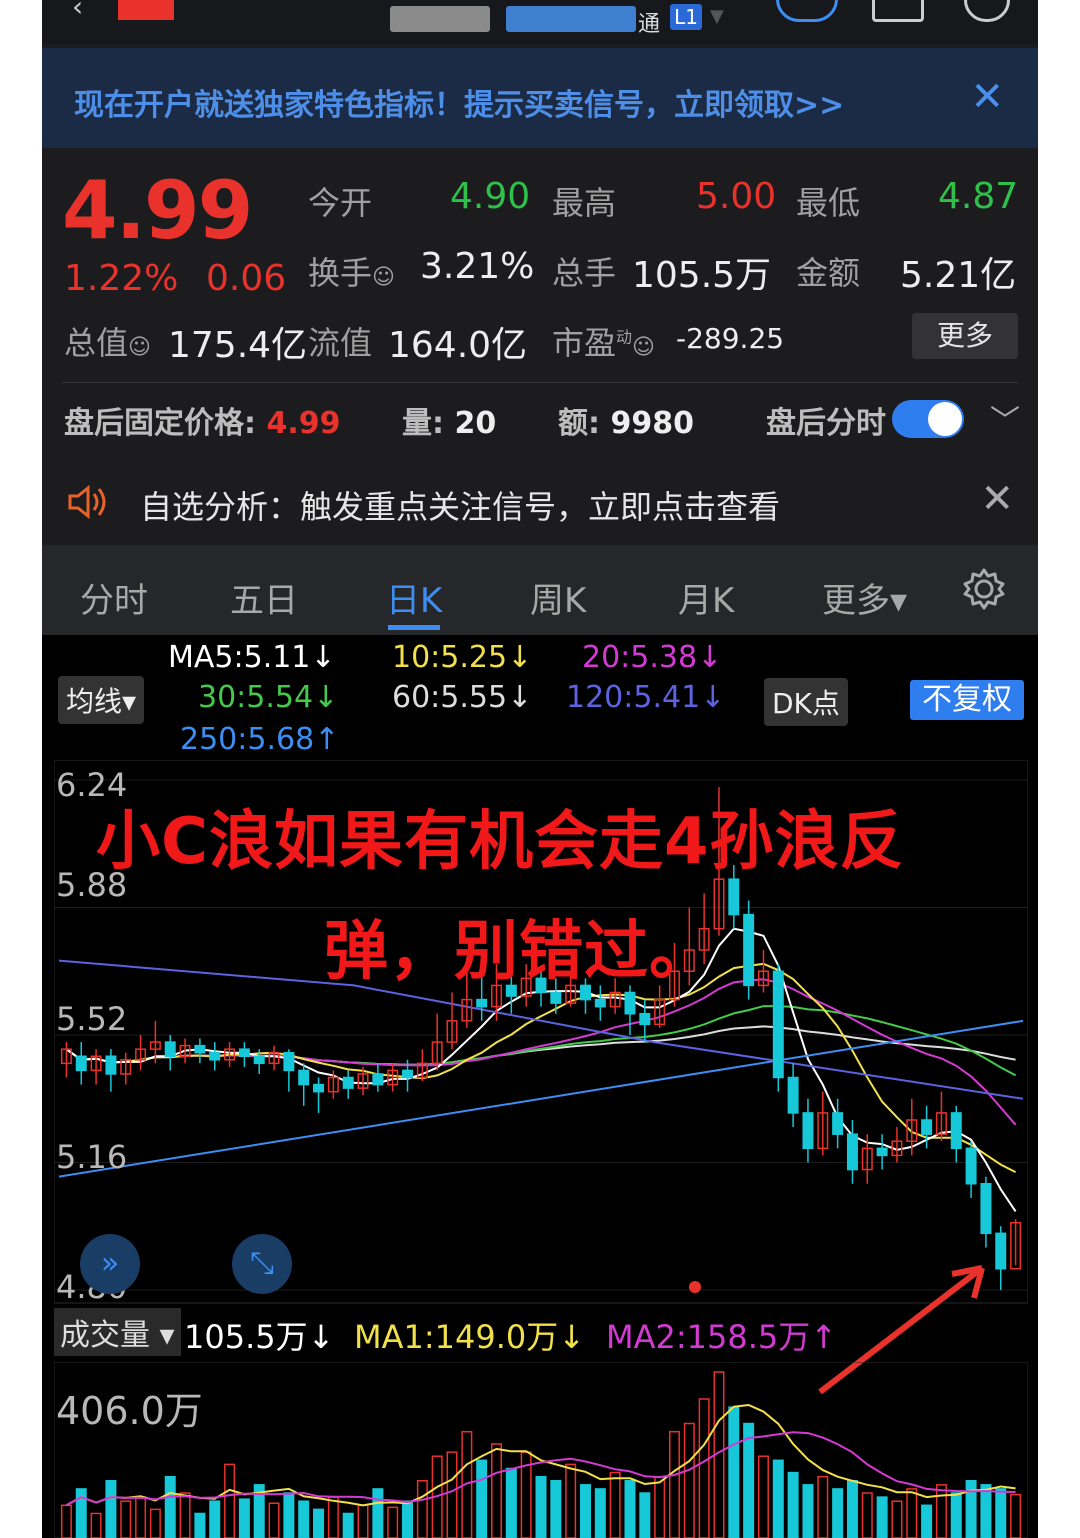 This screenshot has height=1538, width=1080. I want to click on level-badge: L1, so click(686, 17).